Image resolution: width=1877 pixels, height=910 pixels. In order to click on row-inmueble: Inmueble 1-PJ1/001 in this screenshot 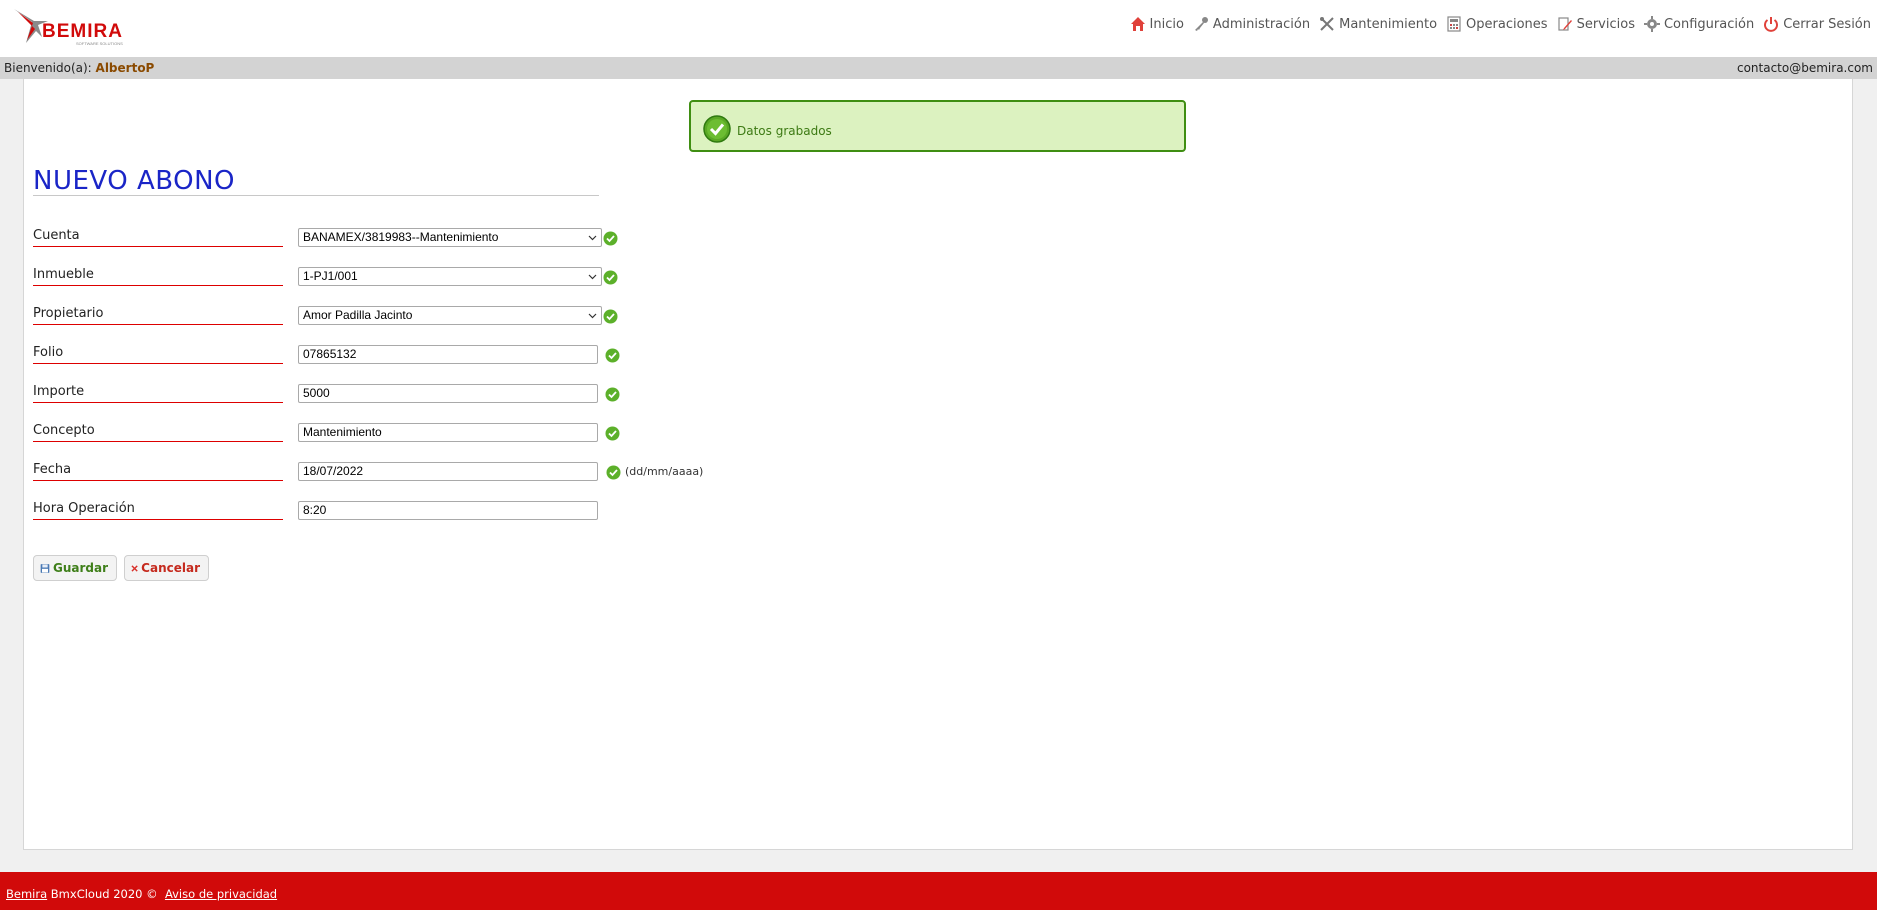, I will do `click(383, 282)`.